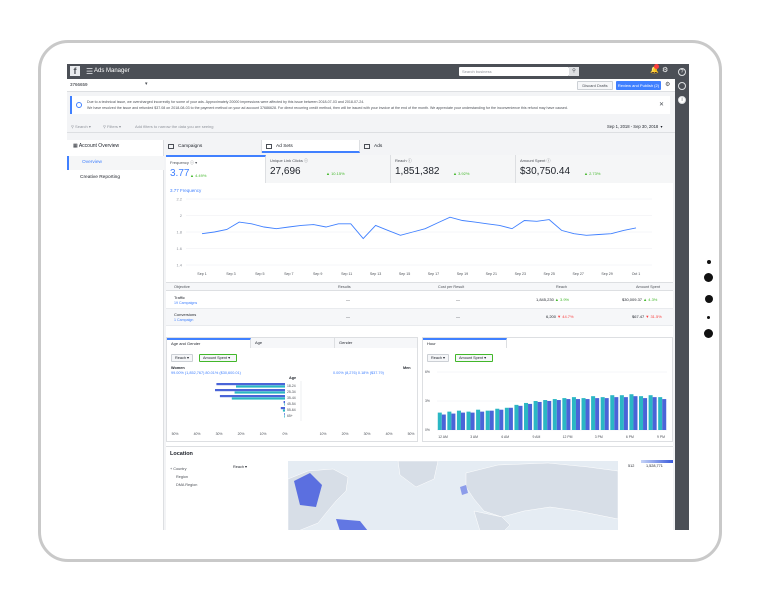  I want to click on metric-delta: ▲ 4.49%, so click(198, 175).